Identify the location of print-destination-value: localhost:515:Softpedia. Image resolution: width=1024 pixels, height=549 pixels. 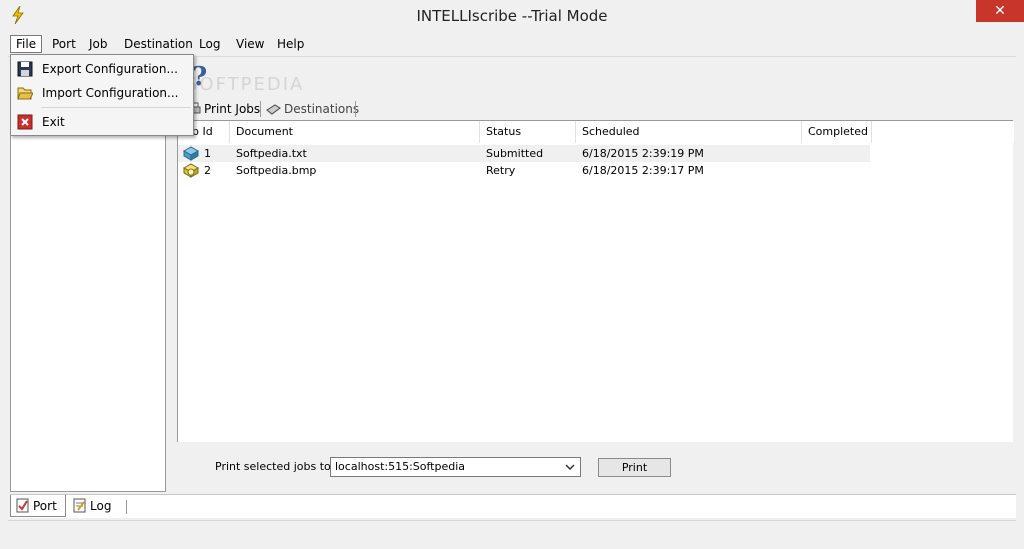
(400, 466).